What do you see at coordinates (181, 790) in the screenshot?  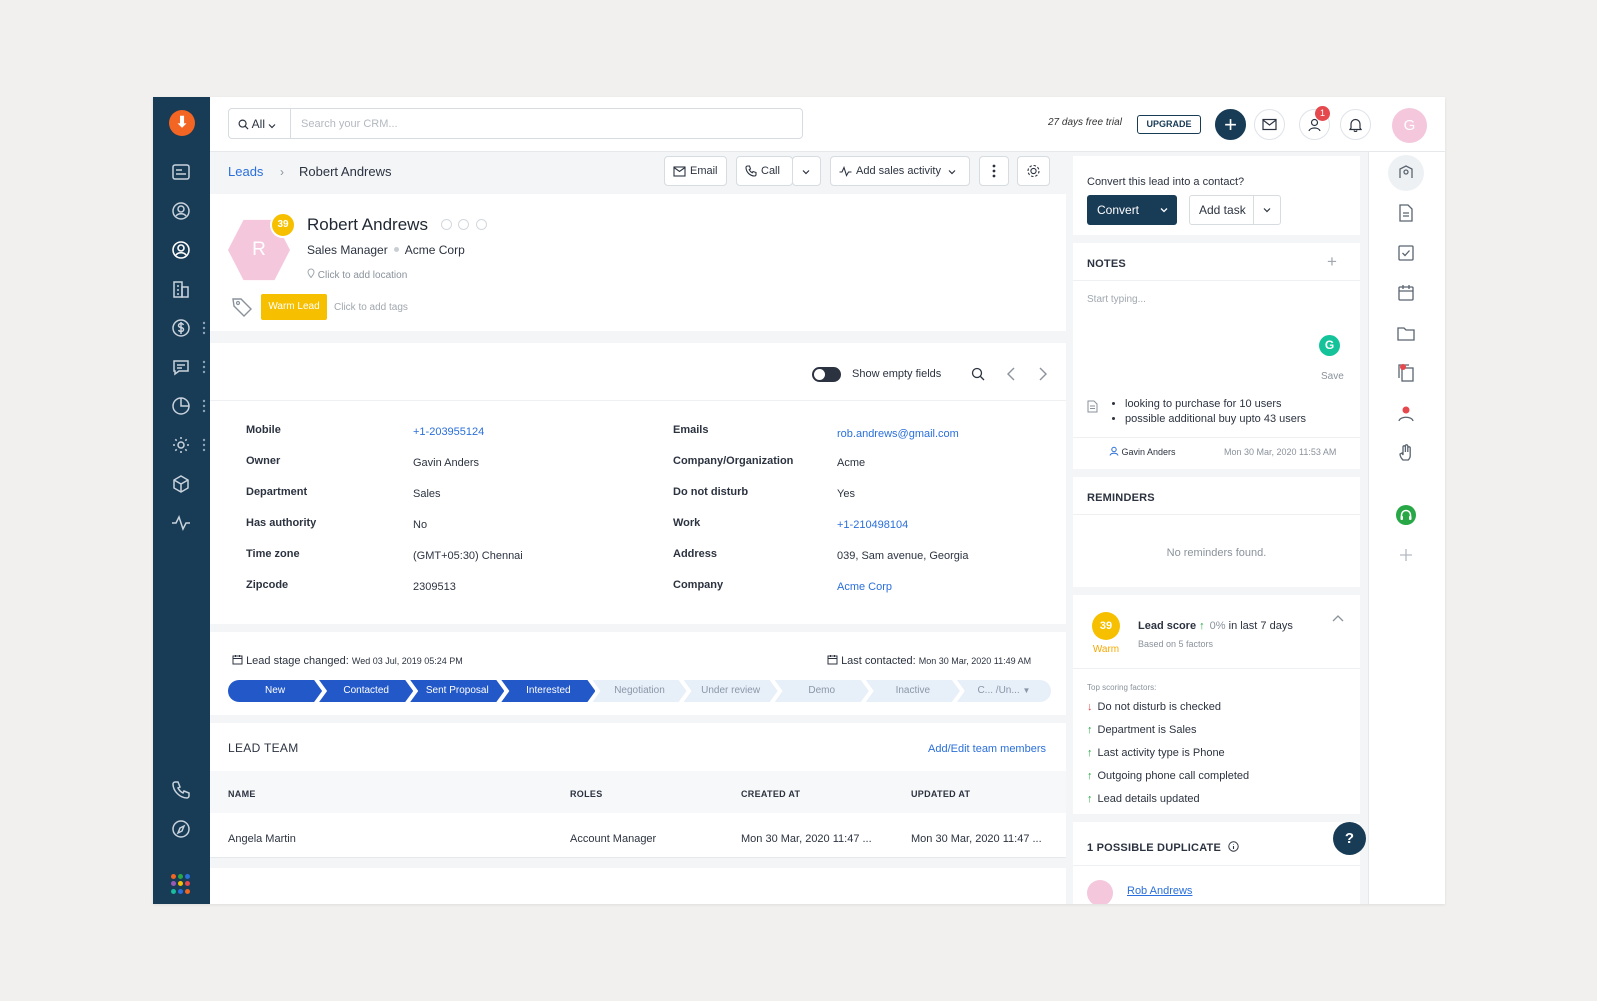 I see `phone-icon` at bounding box center [181, 790].